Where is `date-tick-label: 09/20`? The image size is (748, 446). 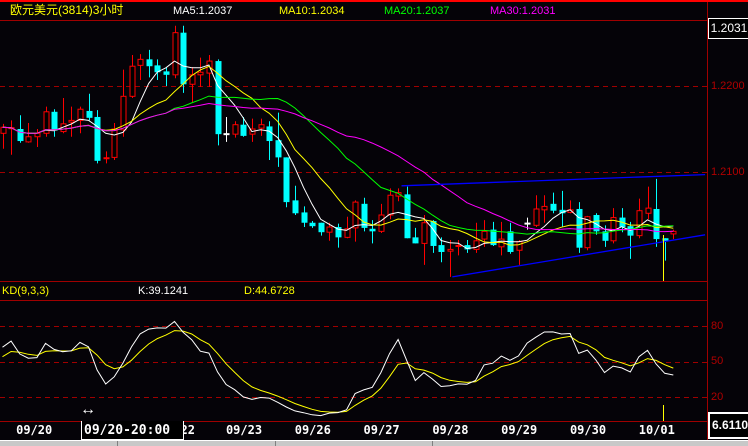
date-tick-label: 09/20 is located at coordinates (34, 430).